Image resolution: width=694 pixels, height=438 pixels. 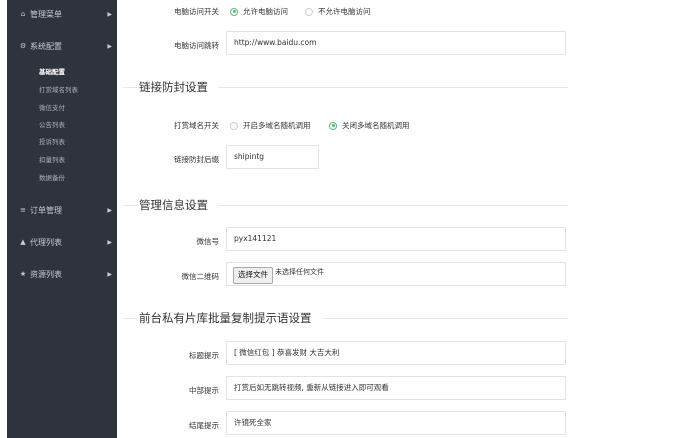 I want to click on pc-redirect-label: 电脑访问跳转, so click(x=196, y=45).